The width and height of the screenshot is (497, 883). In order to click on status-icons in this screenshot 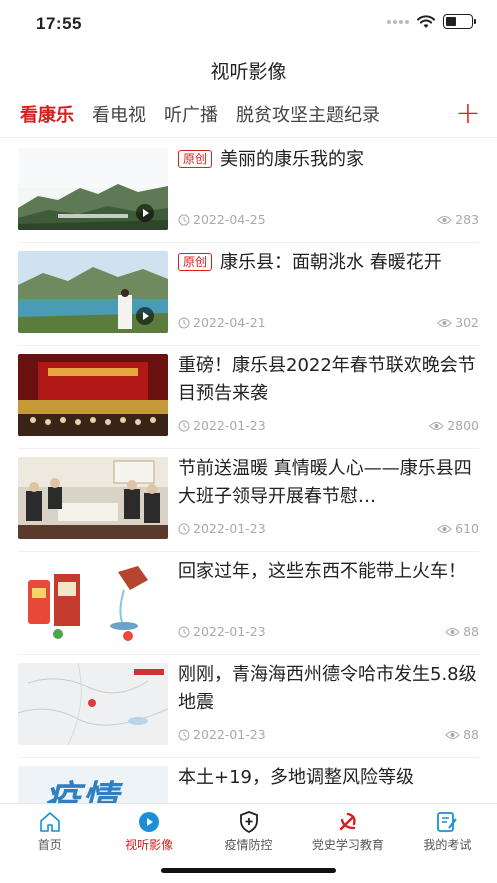, I will do `click(431, 21)`.